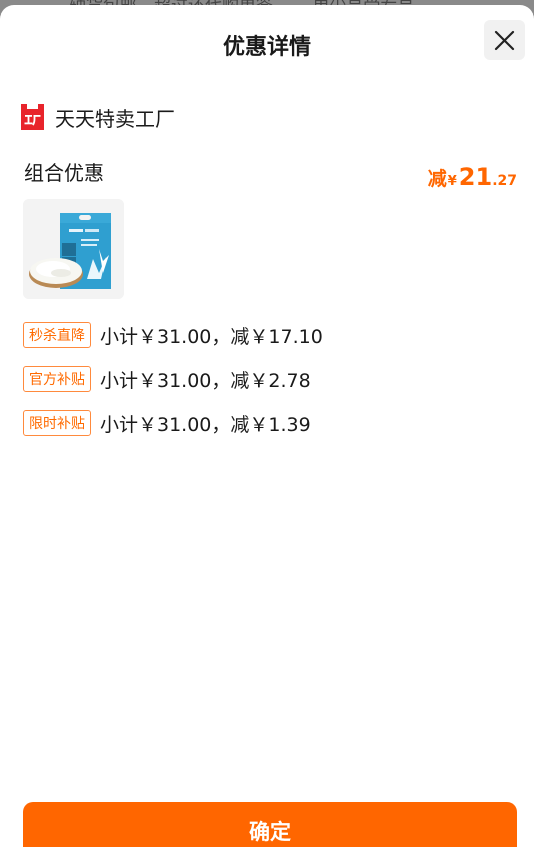  Describe the element at coordinates (475, 177) in the screenshot. I see `savings-integer: 21` at that location.